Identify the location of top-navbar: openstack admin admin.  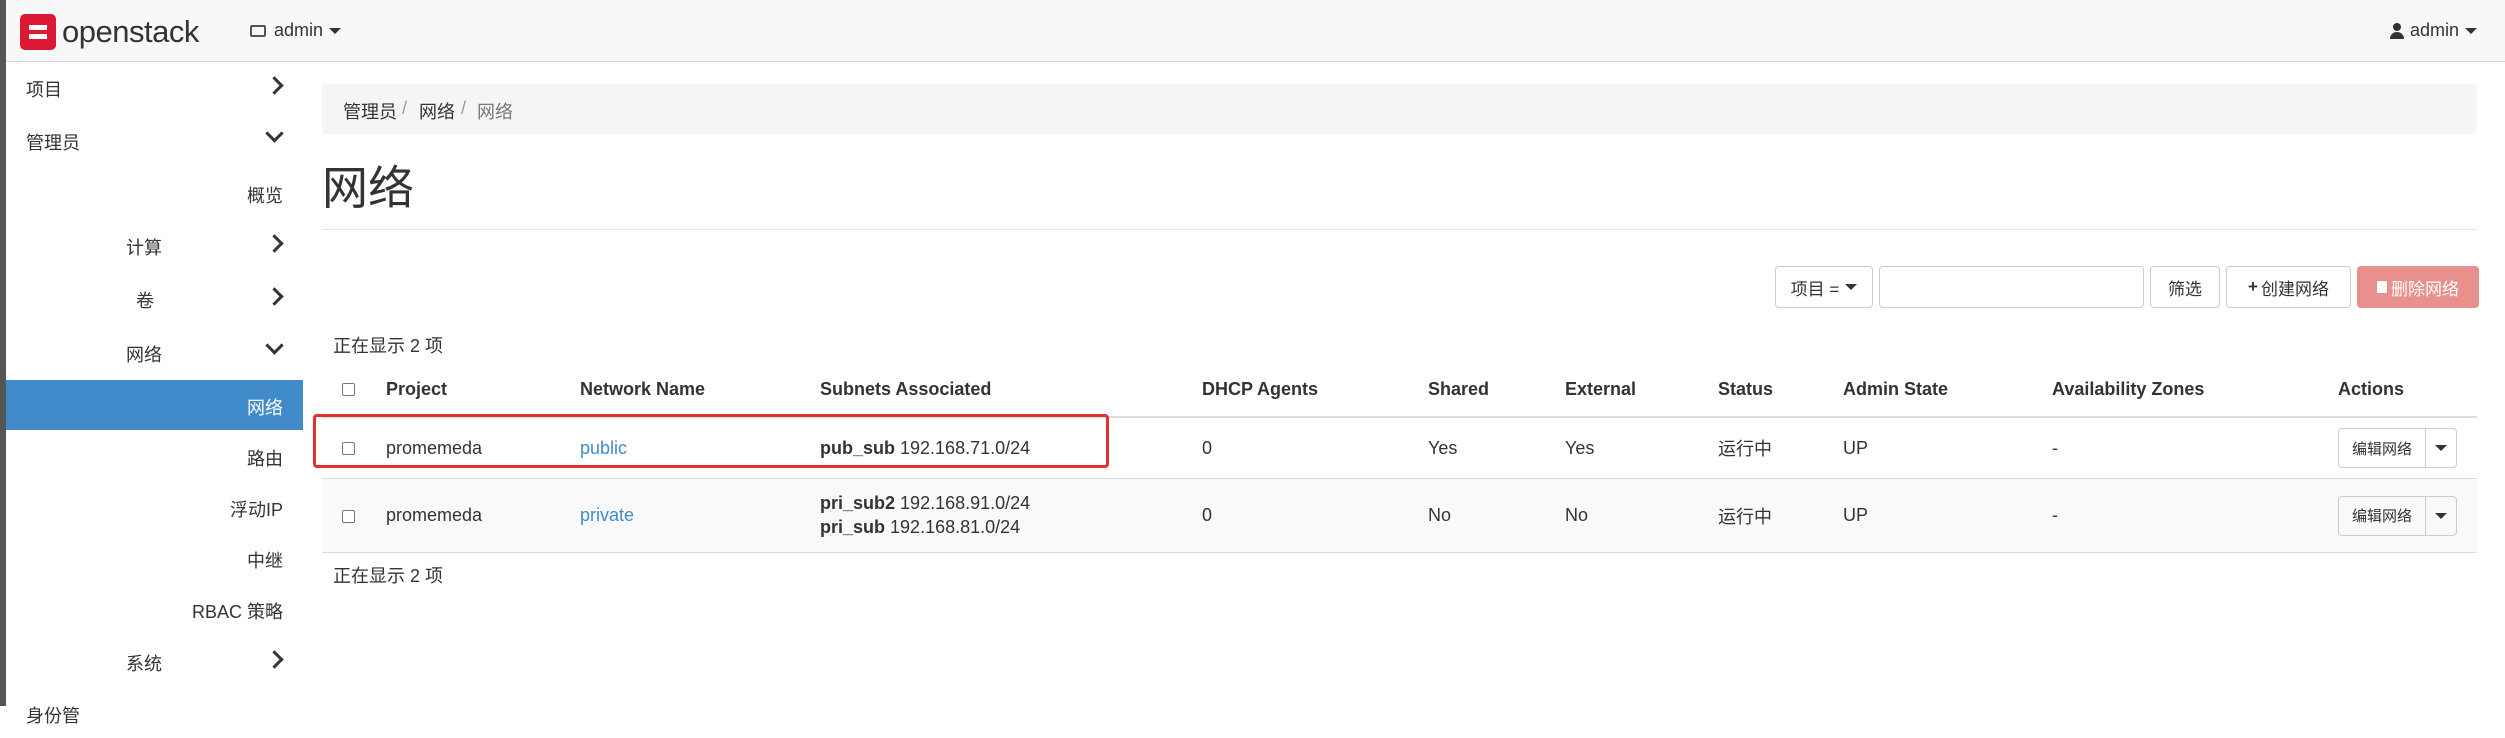
(1255, 31).